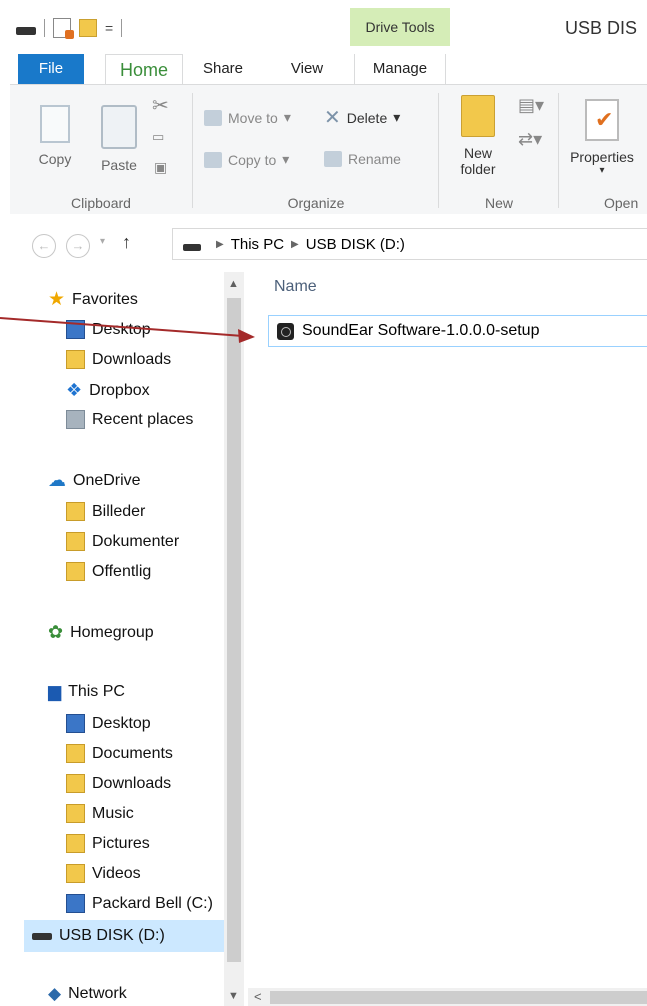  Describe the element at coordinates (409, 244) in the screenshot. I see `address-bar: ▶ This PC ▶ USB DISK (D:)` at that location.